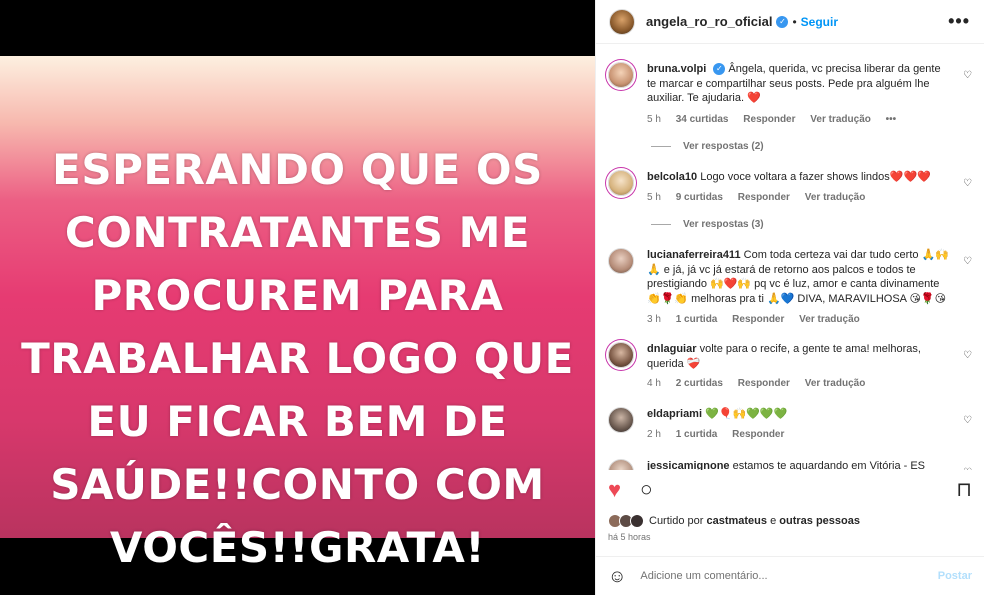 Image resolution: width=984 pixels, height=595 pixels. What do you see at coordinates (297, 232) in the screenshot?
I see `image-text-line: CONTRATANTES ME` at bounding box center [297, 232].